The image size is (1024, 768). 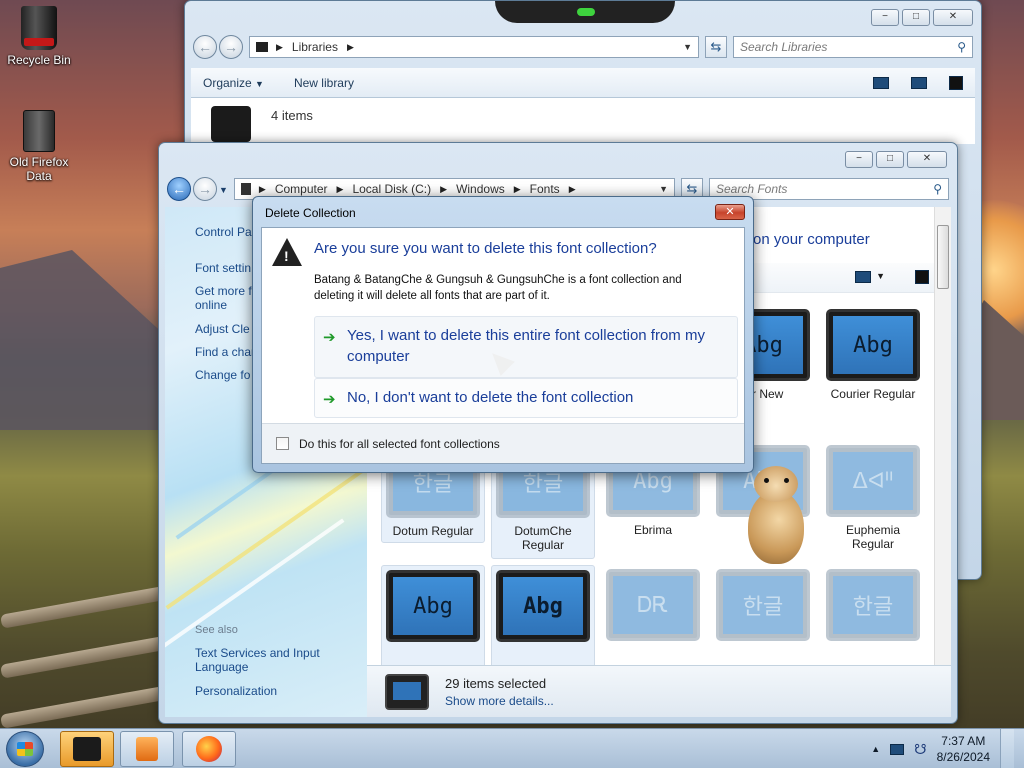 I want to click on apply-all-checkbox, so click(x=282, y=443).